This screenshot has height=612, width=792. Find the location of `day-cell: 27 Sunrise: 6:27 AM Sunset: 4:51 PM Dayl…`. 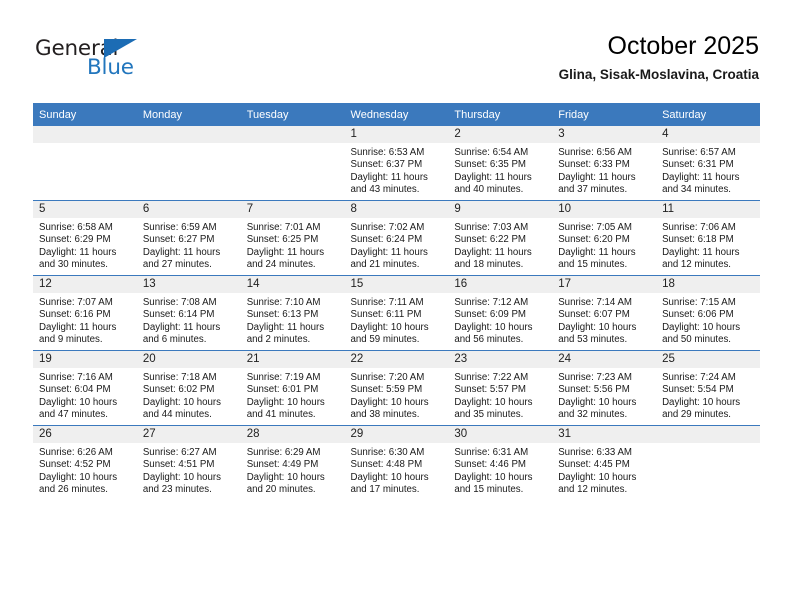

day-cell: 27 Sunrise: 6:27 AM Sunset: 4:51 PM Dayl… is located at coordinates (188, 462).